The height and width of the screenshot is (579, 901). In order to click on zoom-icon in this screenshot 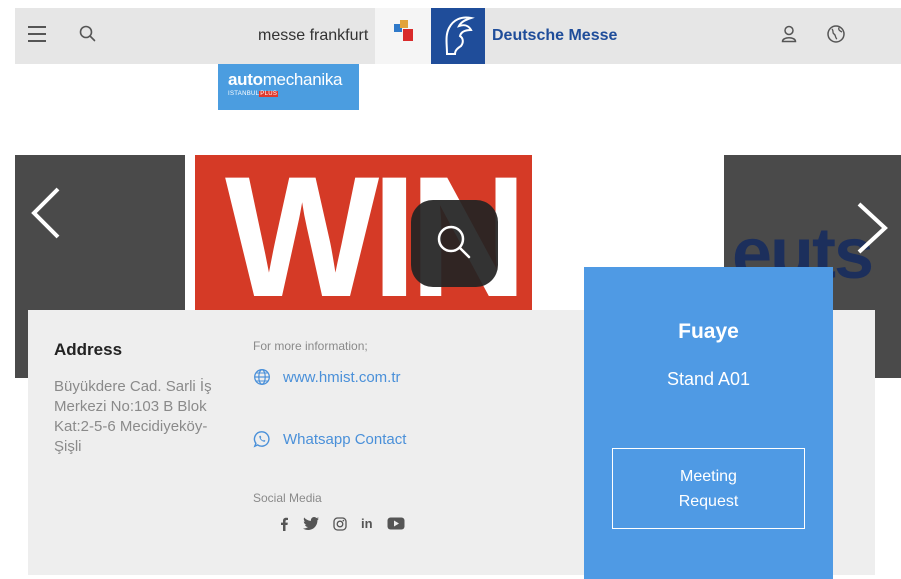, I will do `click(454, 242)`.